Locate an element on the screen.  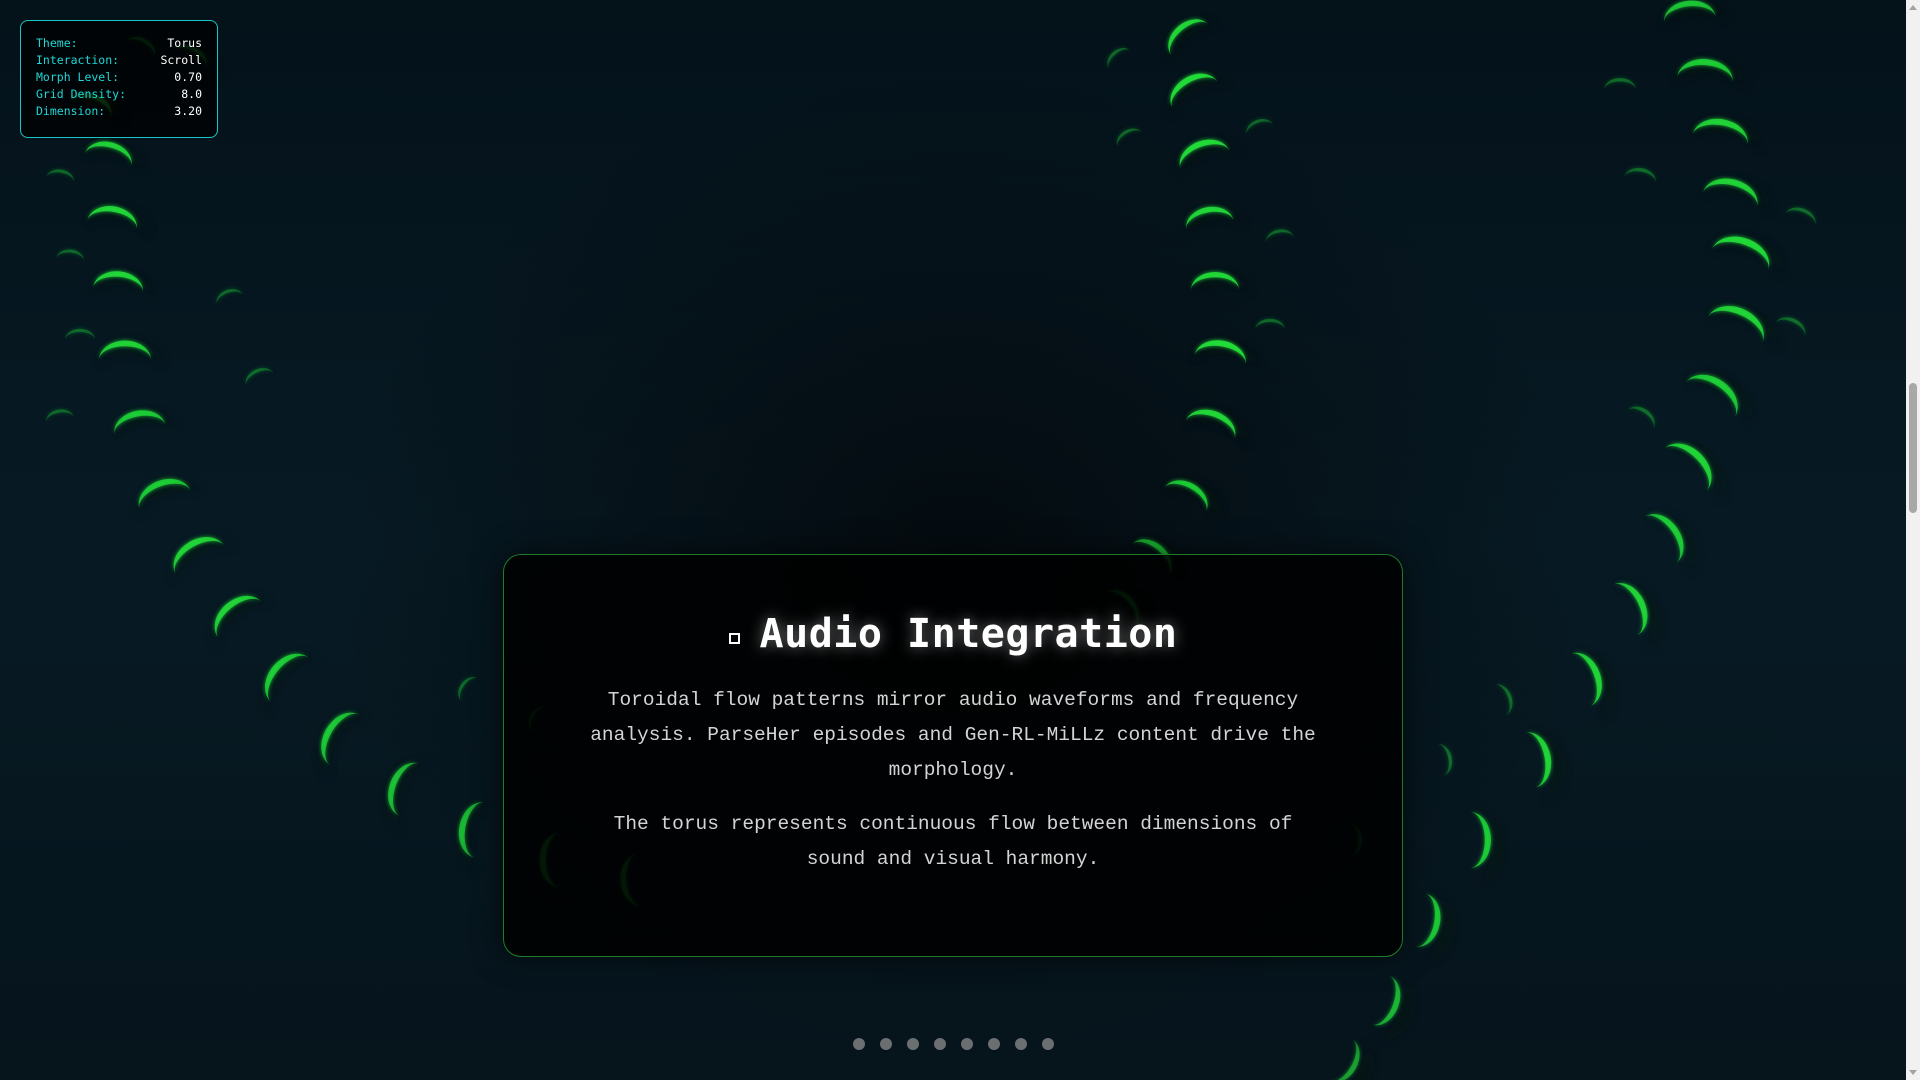
scroll-up-arrow-icon is located at coordinates (1913, 7).